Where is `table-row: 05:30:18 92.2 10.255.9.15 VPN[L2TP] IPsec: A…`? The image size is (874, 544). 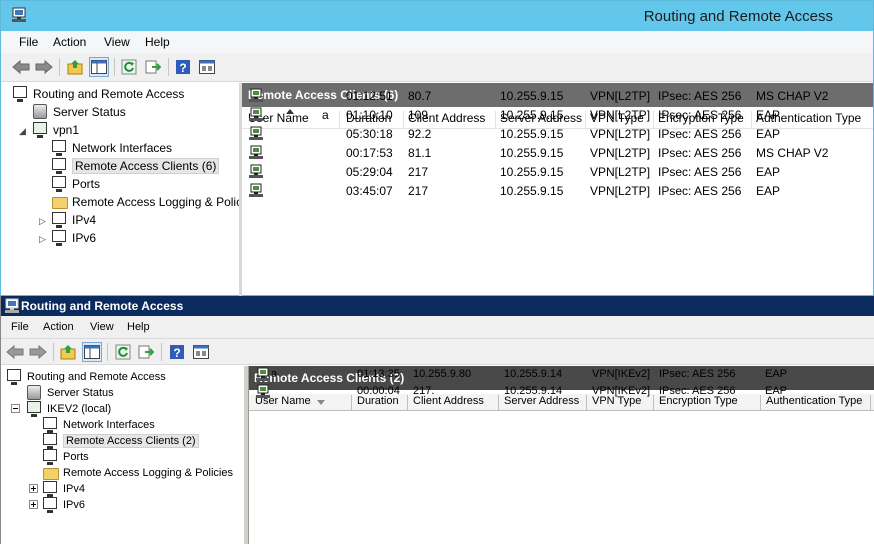 table-row: 05:30:18 92.2 10.255.9.15 VPN[L2TP] IPsec: A… is located at coordinates (557, 134).